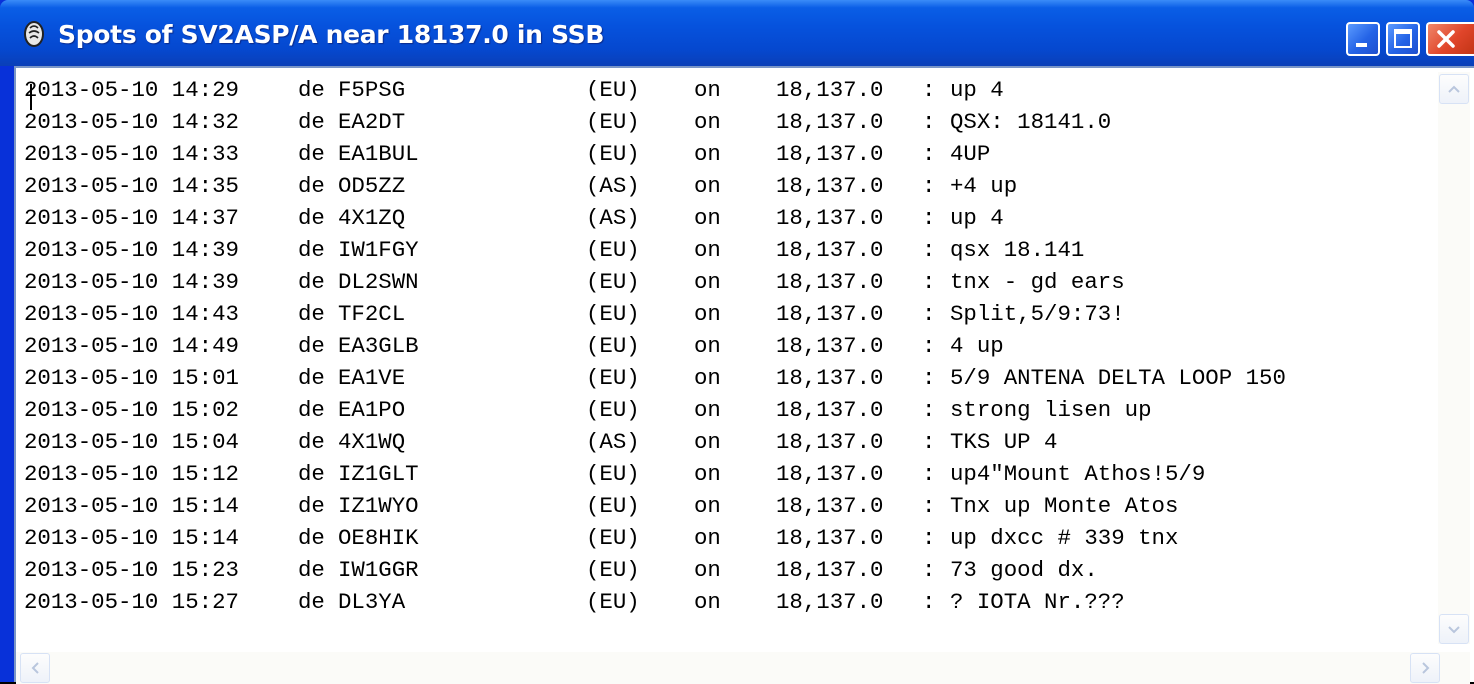  What do you see at coordinates (743, 668) in the screenshot?
I see `horizontal-scrollbar` at bounding box center [743, 668].